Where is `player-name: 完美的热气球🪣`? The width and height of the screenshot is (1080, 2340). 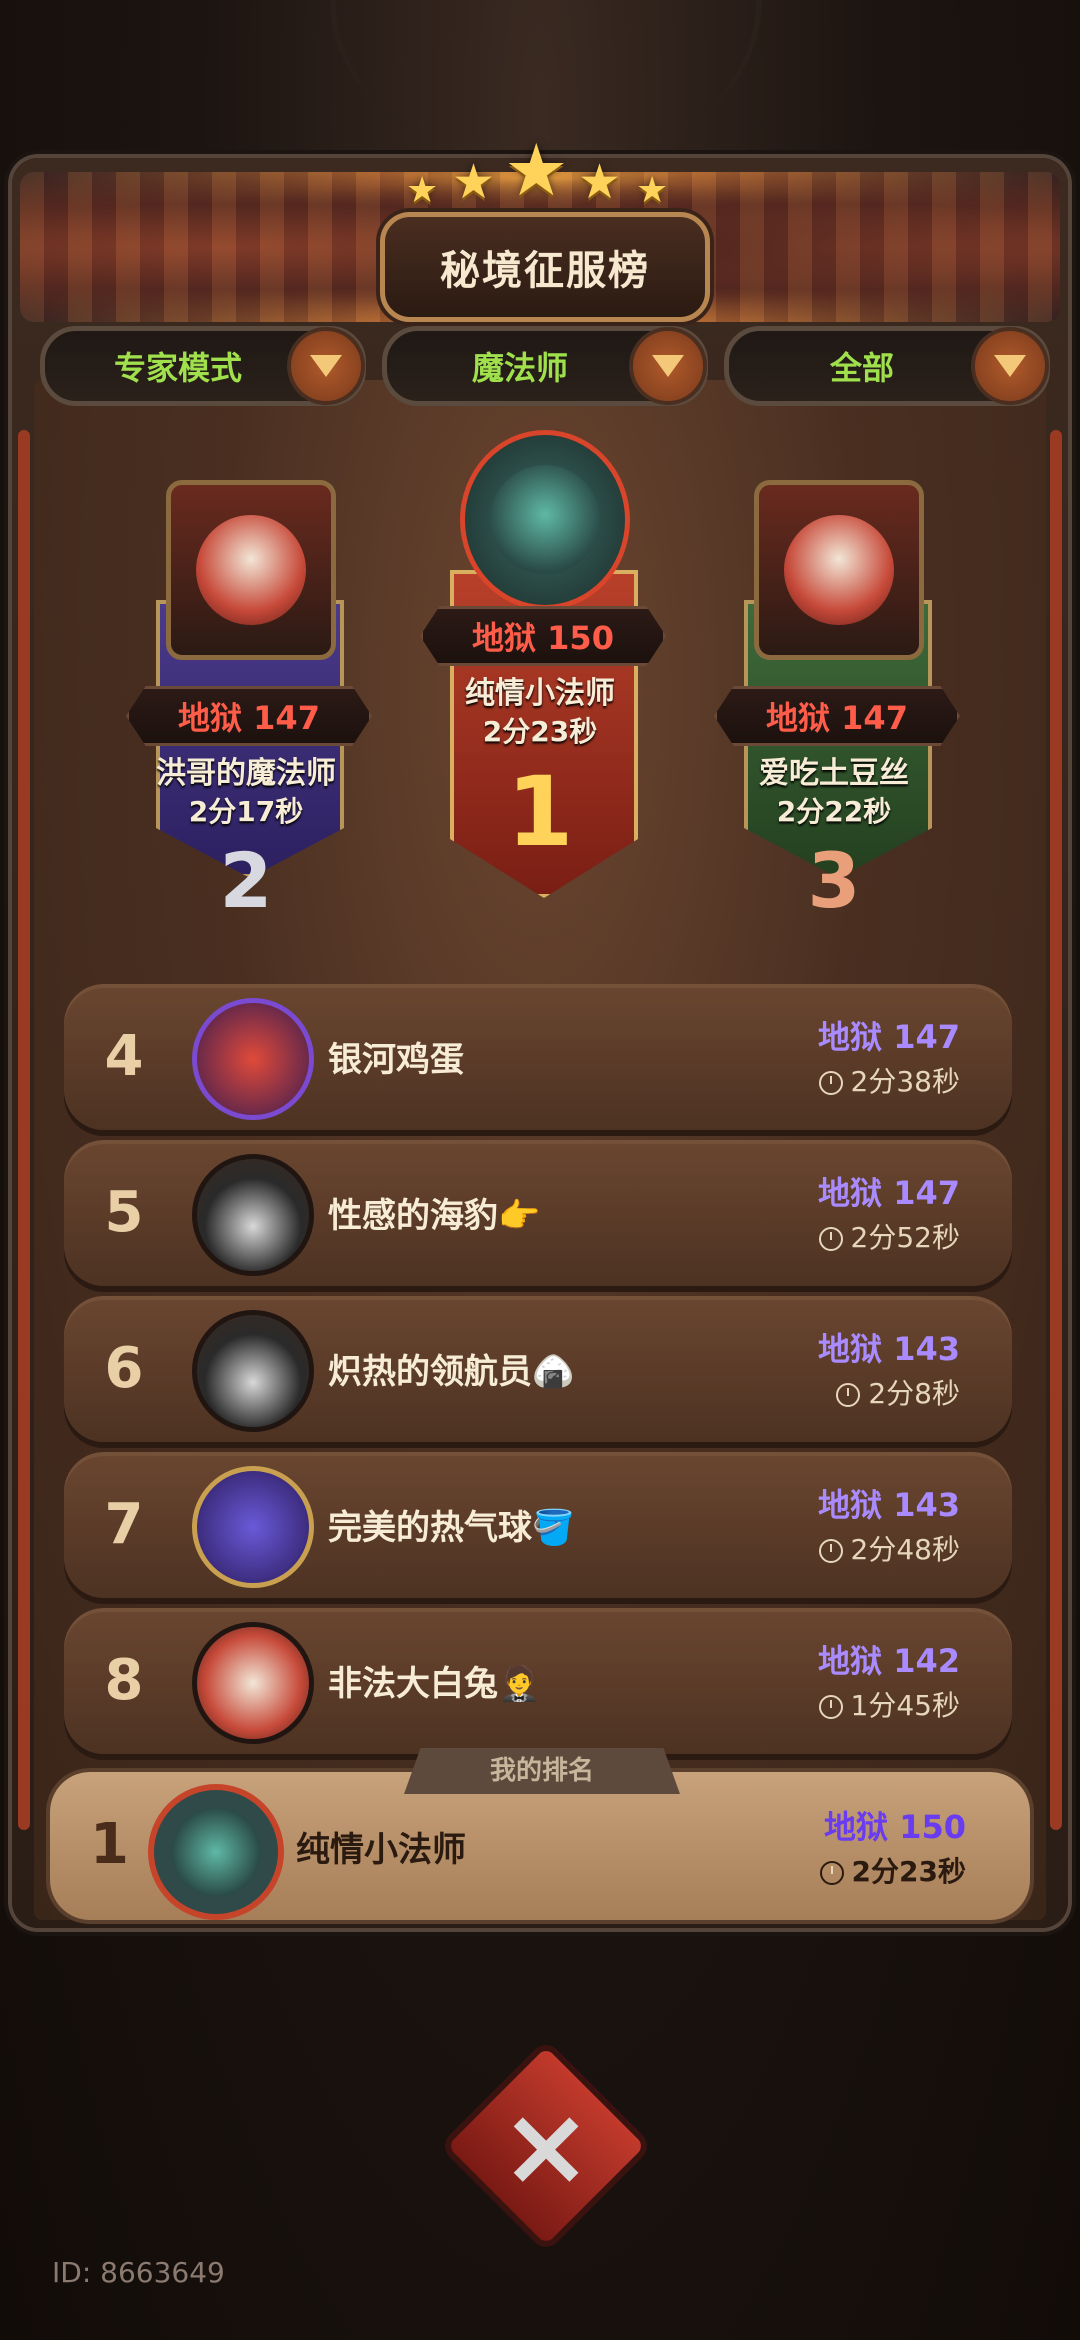 player-name: 完美的热气球🪣 is located at coordinates (451, 1528).